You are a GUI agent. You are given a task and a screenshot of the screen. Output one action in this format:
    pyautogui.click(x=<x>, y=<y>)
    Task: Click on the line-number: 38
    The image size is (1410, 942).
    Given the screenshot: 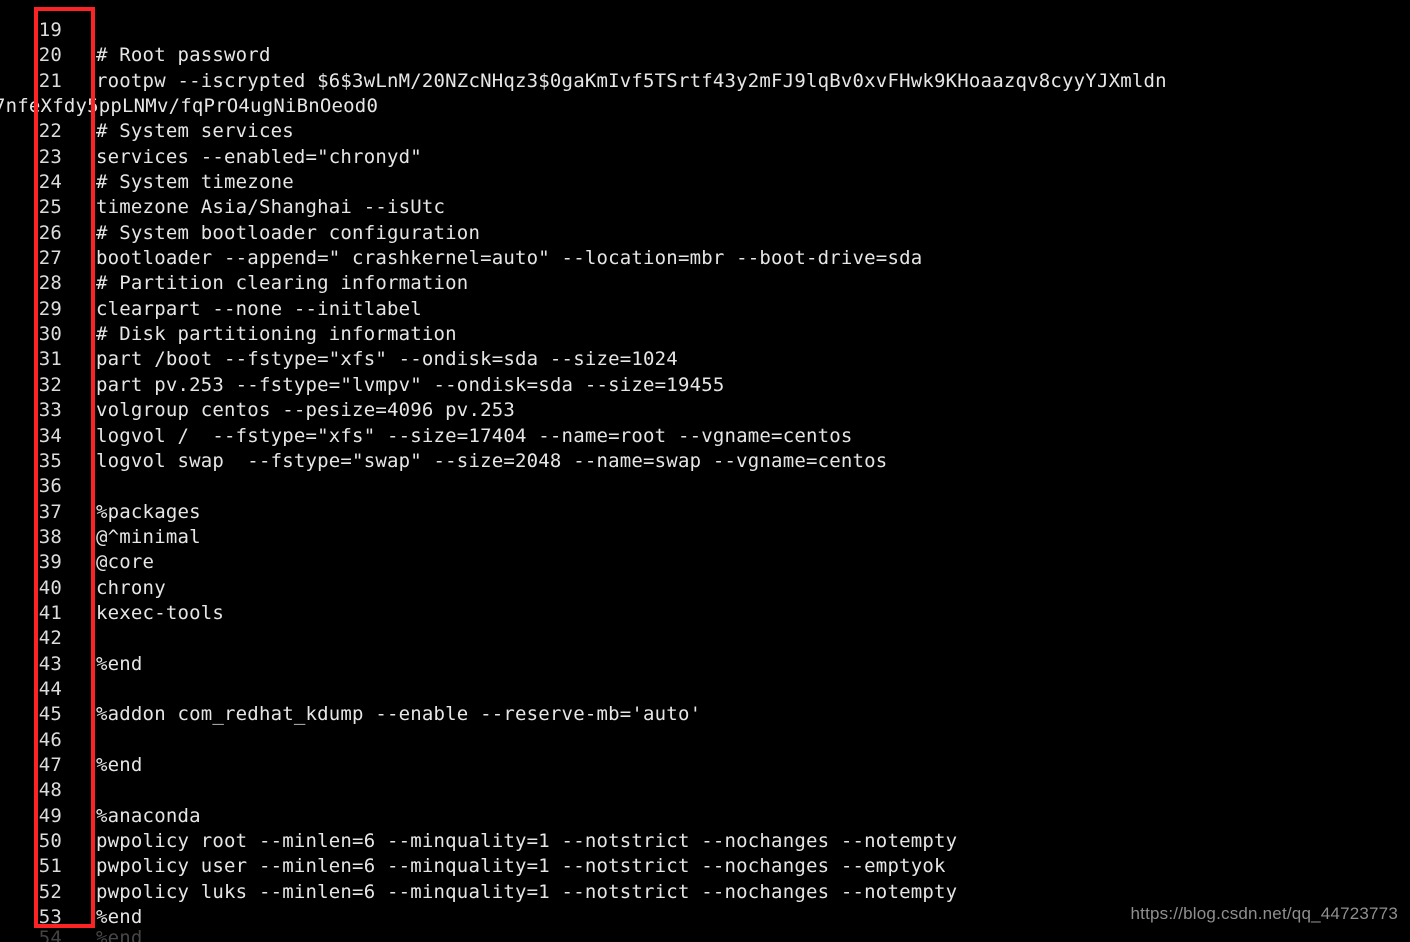 What is the action you would take?
    pyautogui.click(x=50, y=536)
    